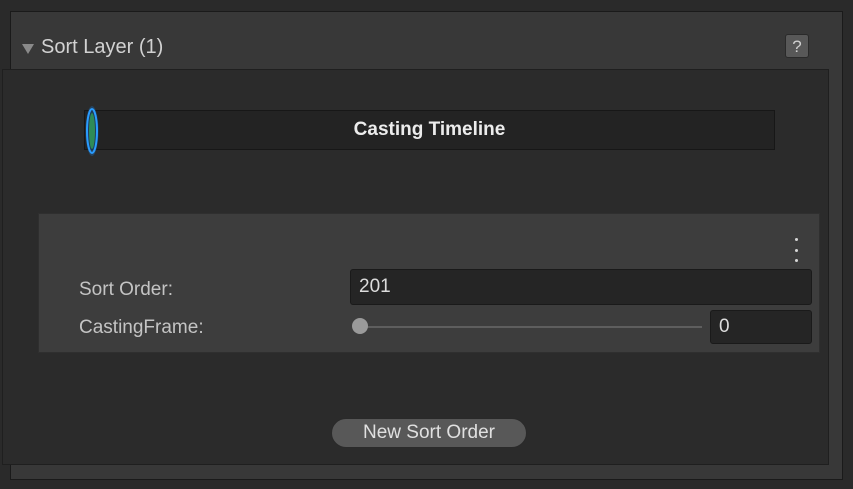  I want to click on timeline-handle-icon, so click(92, 131).